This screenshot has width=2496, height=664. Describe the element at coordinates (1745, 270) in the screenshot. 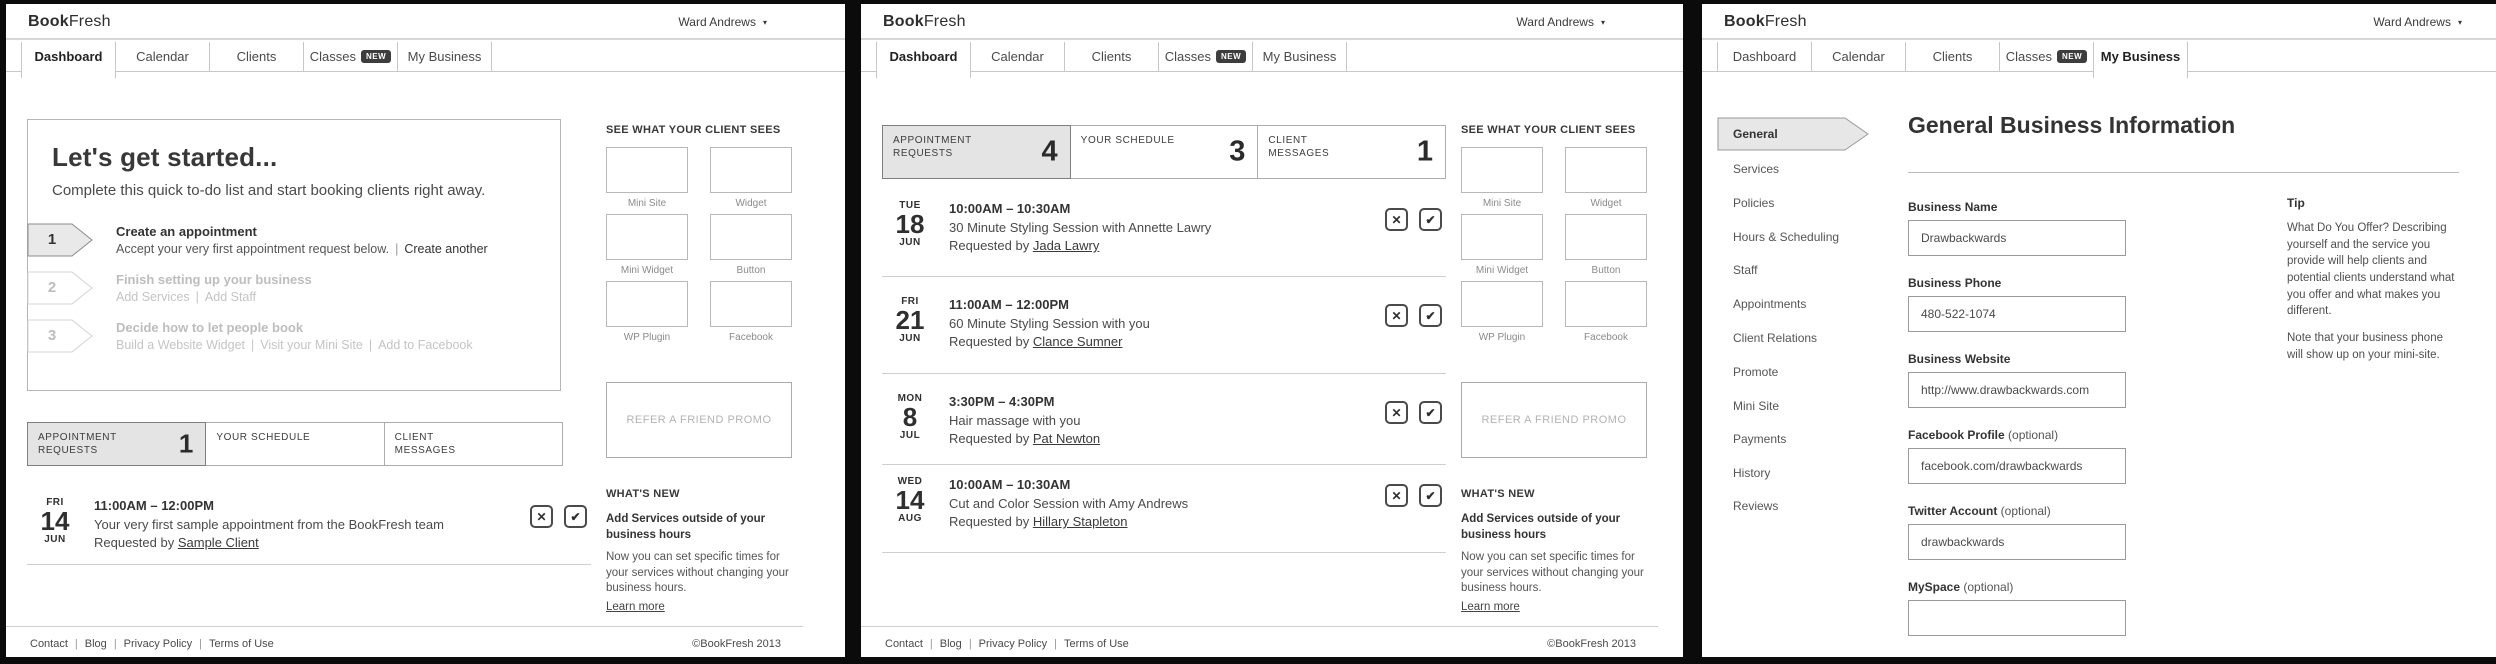

I see `nav-item-staff: Staff` at that location.